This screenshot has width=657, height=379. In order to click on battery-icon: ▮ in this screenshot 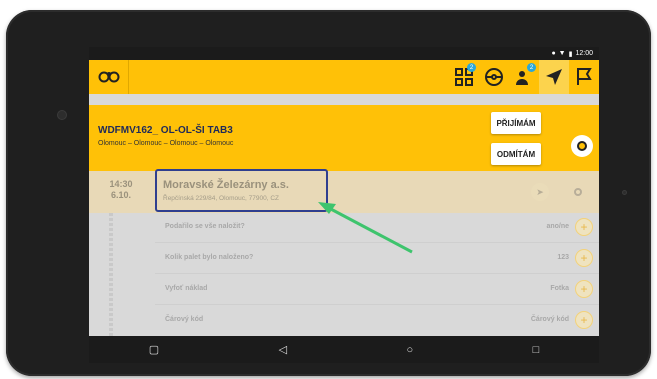, I will do `click(570, 54)`.